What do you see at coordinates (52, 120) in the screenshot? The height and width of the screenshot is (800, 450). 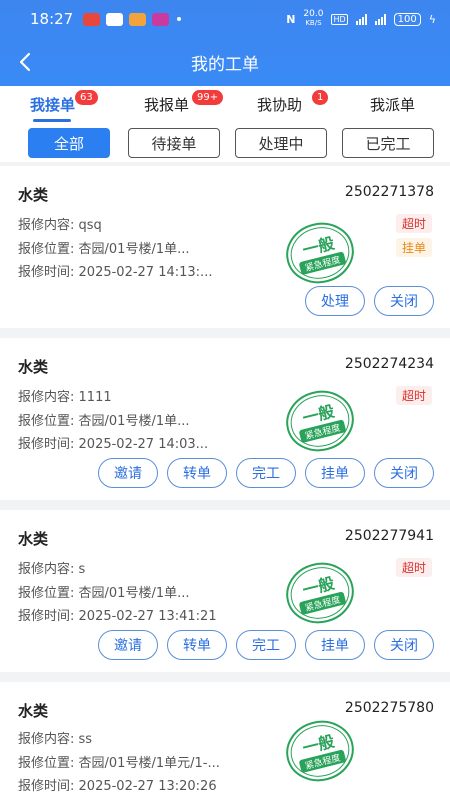 I see `active-tab-indicator` at bounding box center [52, 120].